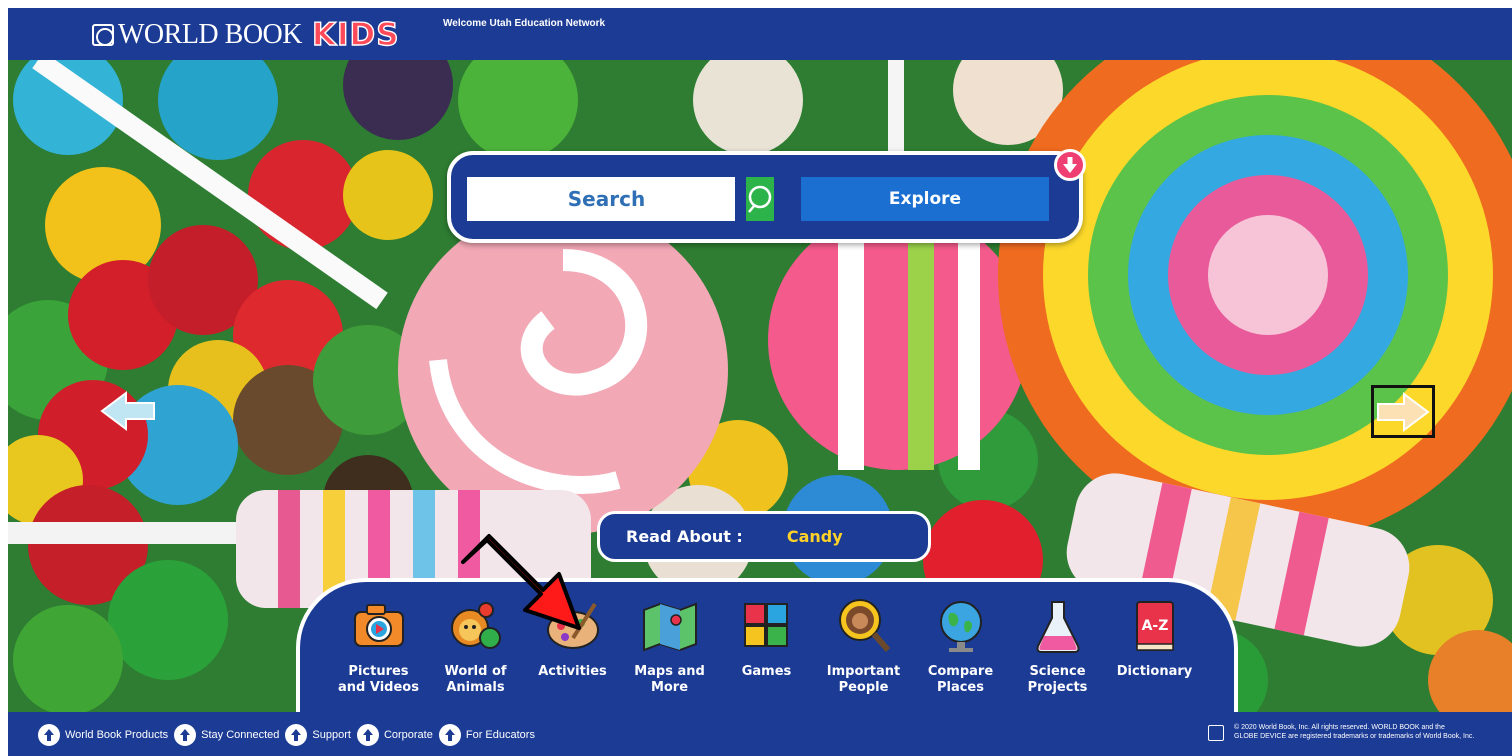 This screenshot has width=1512, height=756. I want to click on globe-device-icon, so click(1216, 733).